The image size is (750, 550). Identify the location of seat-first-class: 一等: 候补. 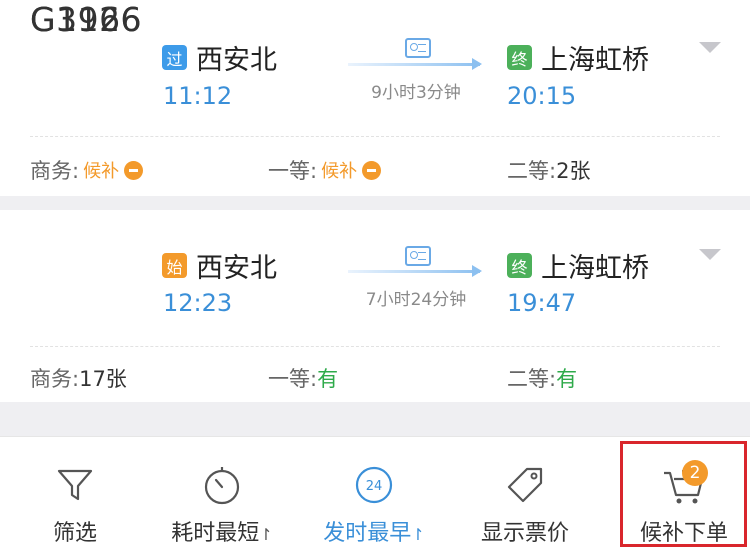
(325, 170).